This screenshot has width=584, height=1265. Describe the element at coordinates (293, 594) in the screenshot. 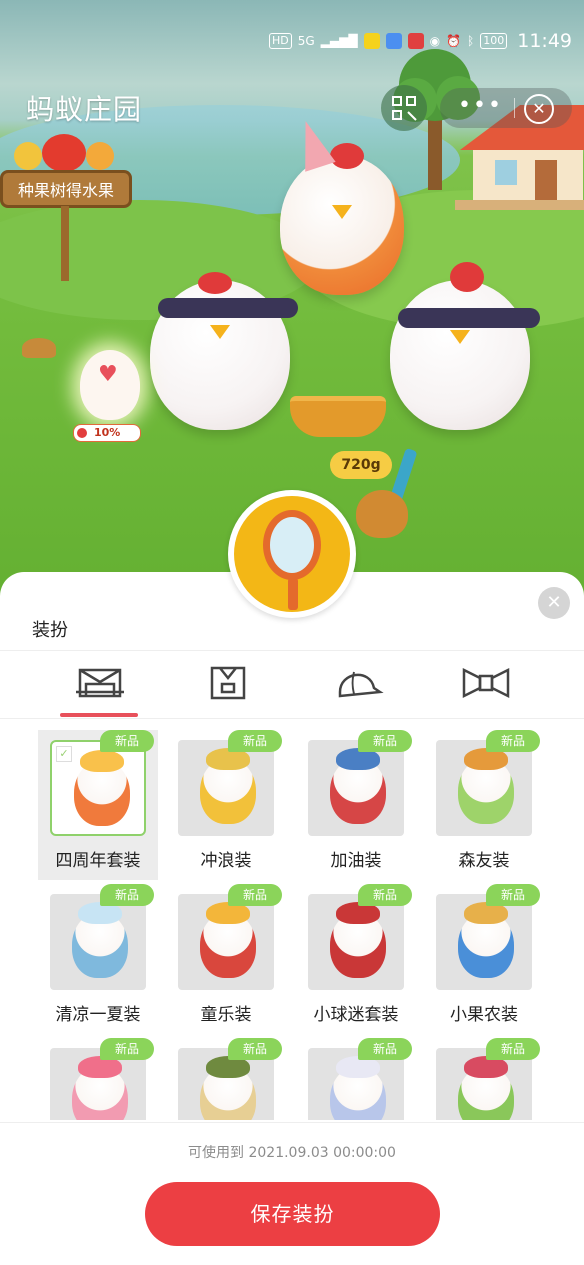

I see `mirror-handle` at that location.